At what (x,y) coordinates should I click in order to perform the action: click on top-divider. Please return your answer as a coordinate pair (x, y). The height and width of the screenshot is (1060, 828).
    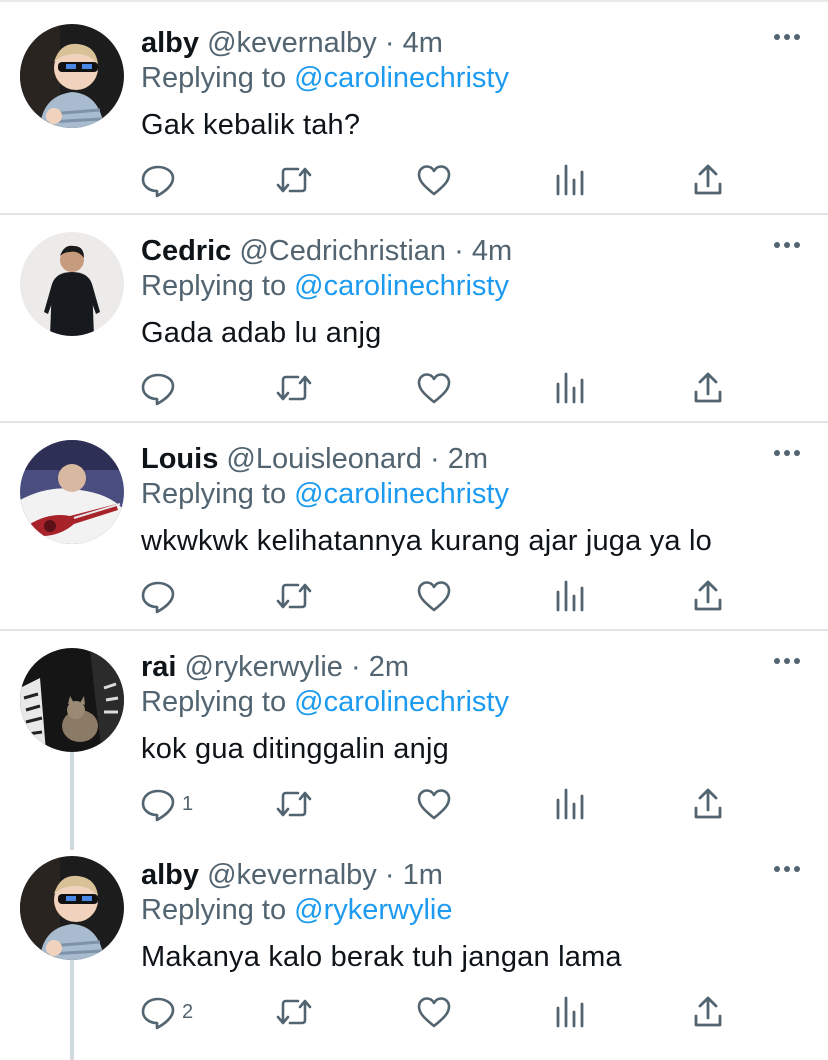
    Looking at the image, I should click on (414, 1).